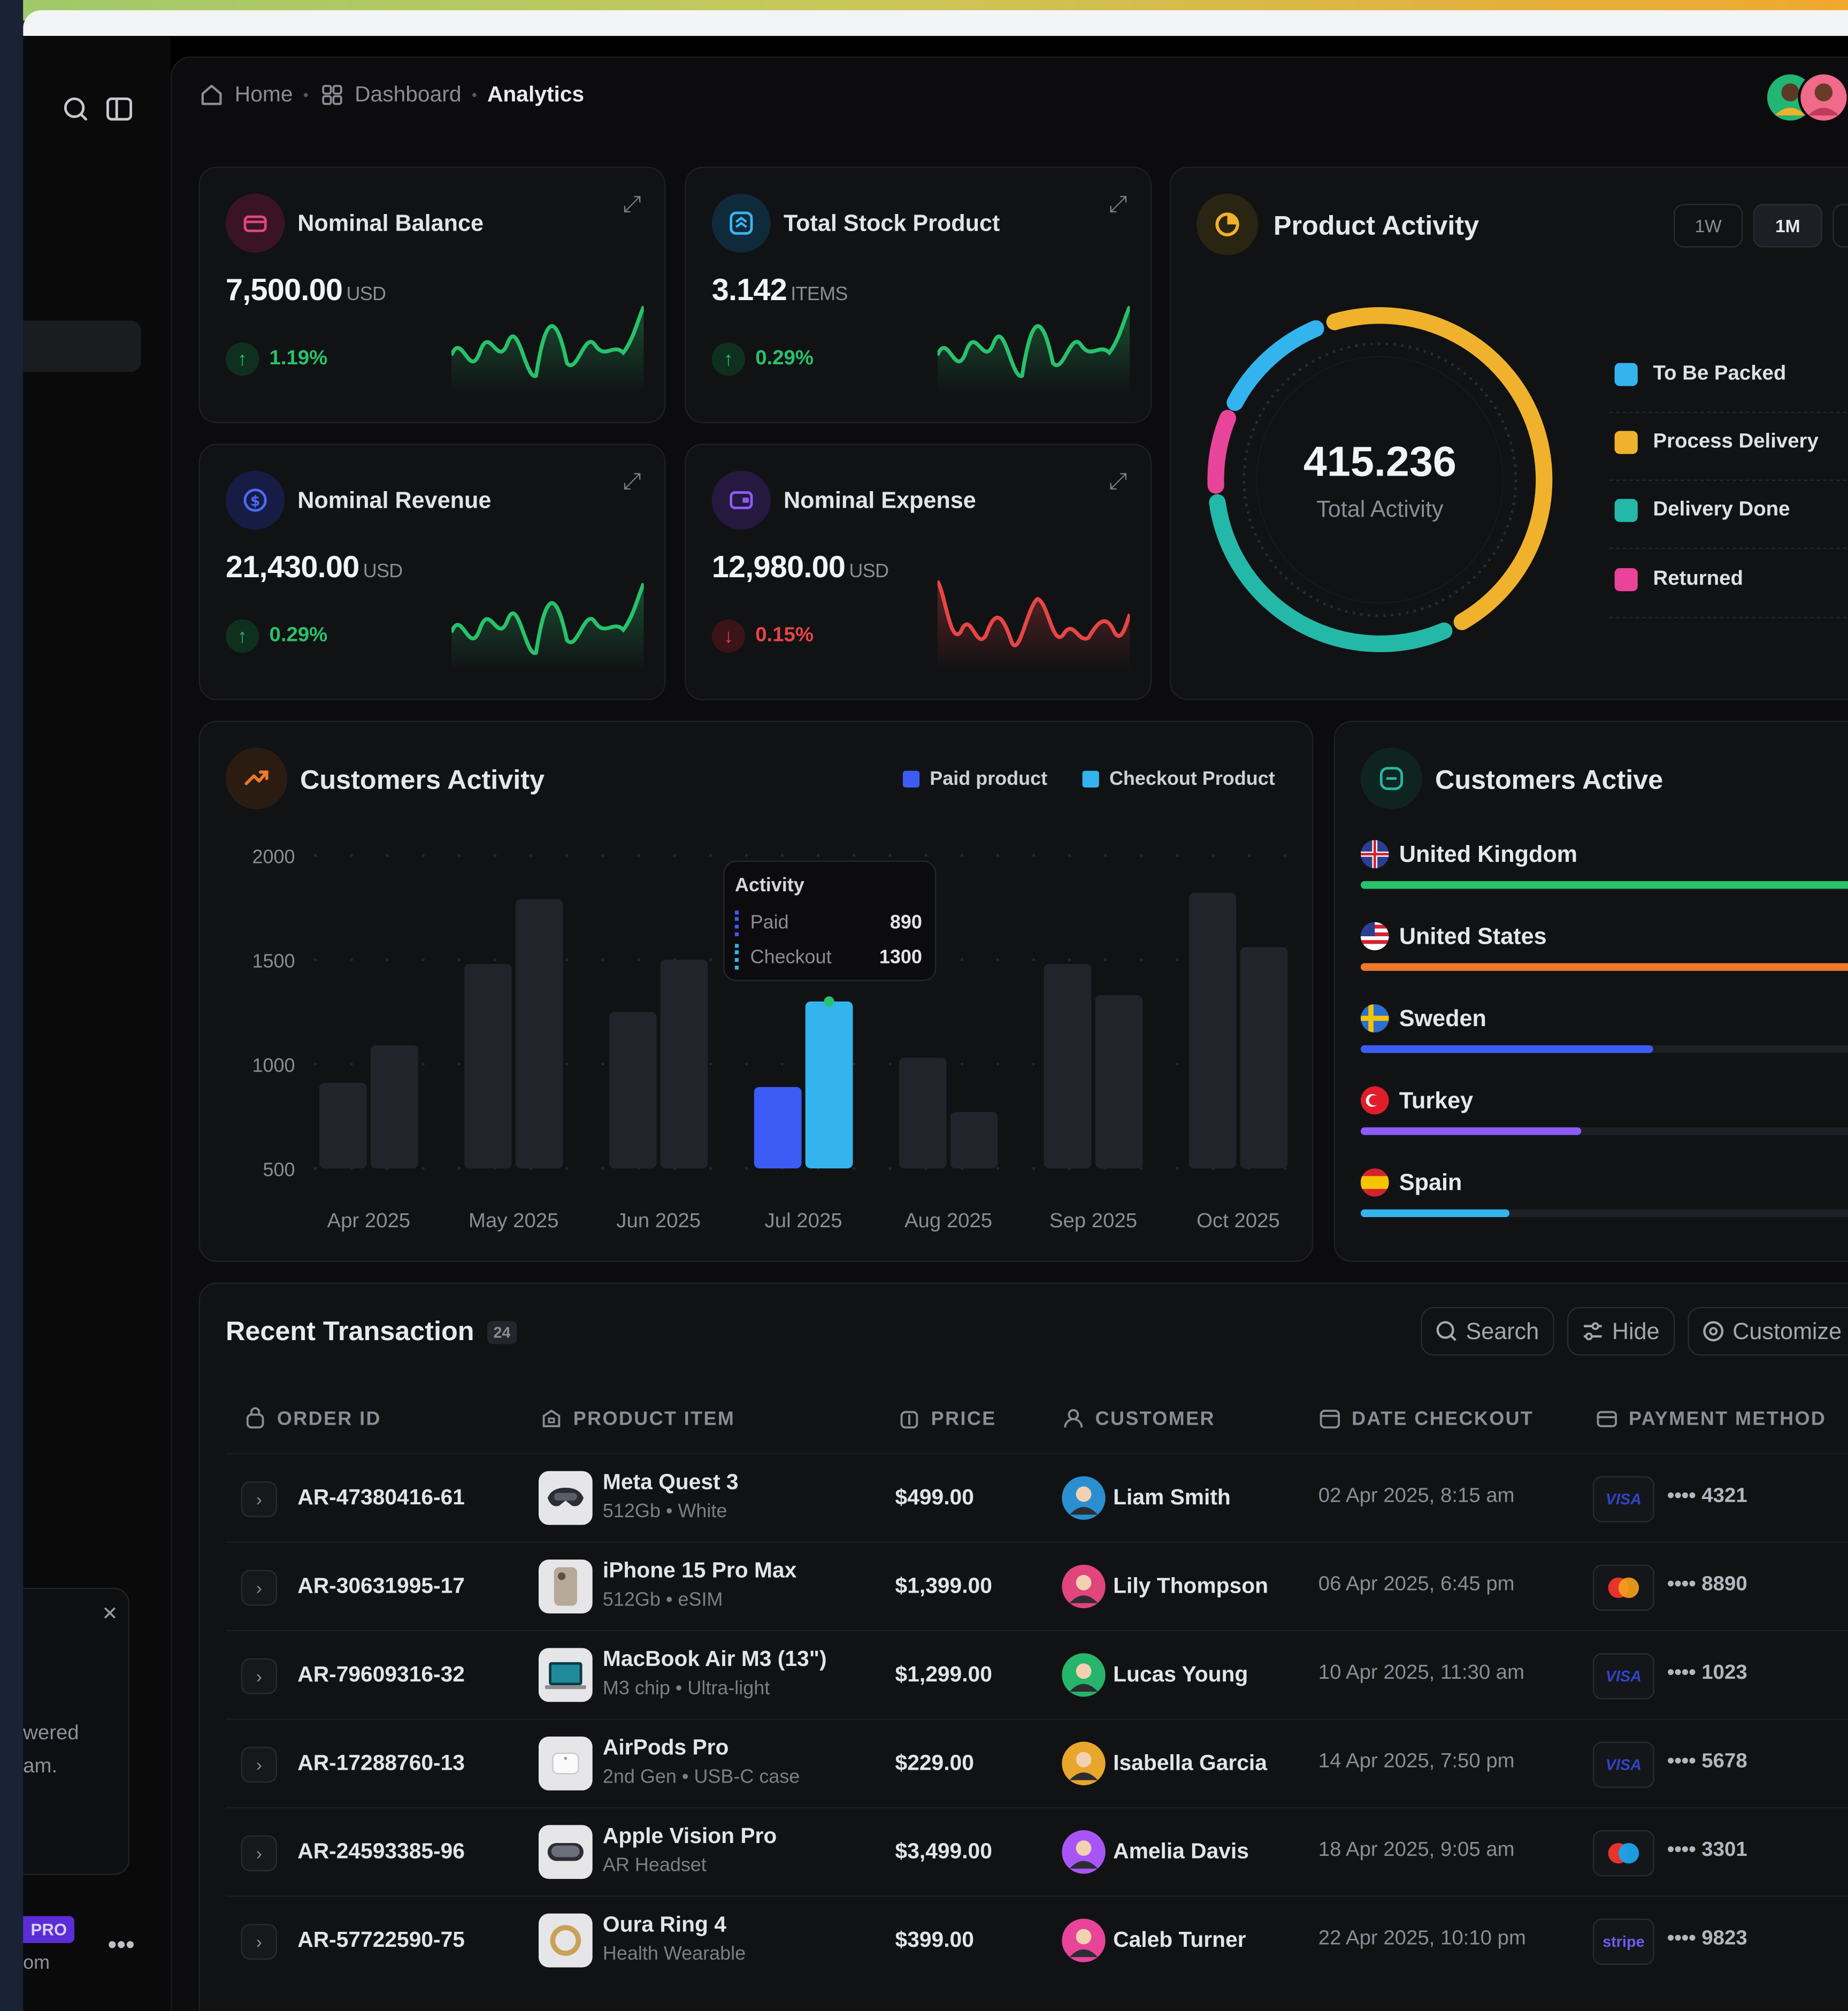  What do you see at coordinates (674, 1954) in the screenshot?
I see `product-detail: Health Wearable` at bounding box center [674, 1954].